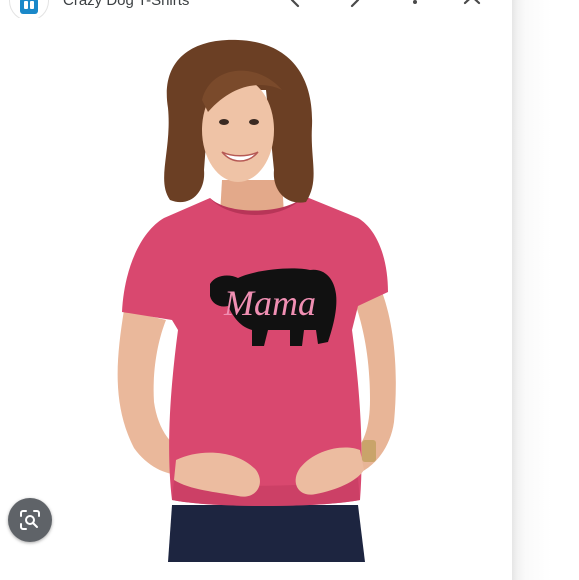  Describe the element at coordinates (415, 2) in the screenshot. I see `more-vert-icon` at that location.